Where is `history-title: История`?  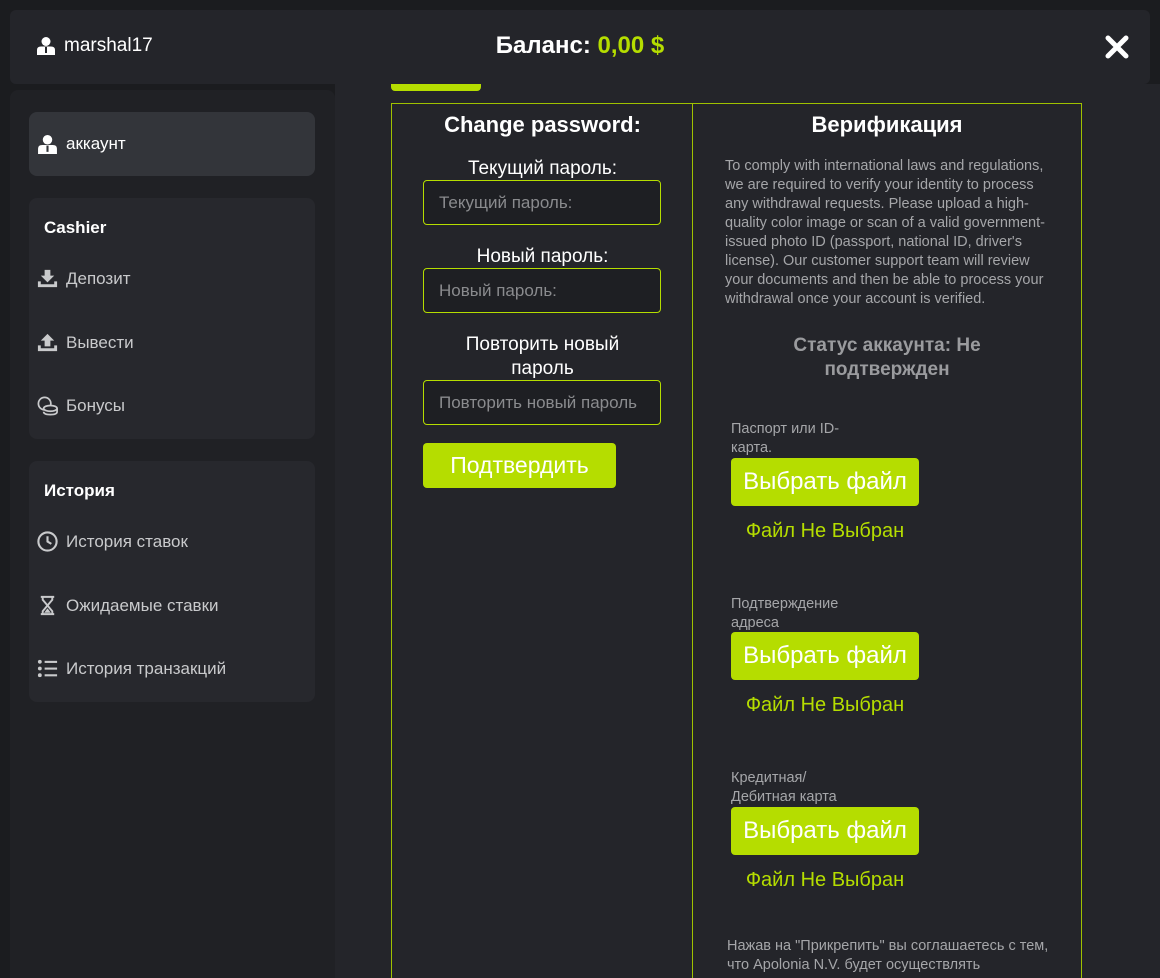
history-title: История is located at coordinates (79, 490).